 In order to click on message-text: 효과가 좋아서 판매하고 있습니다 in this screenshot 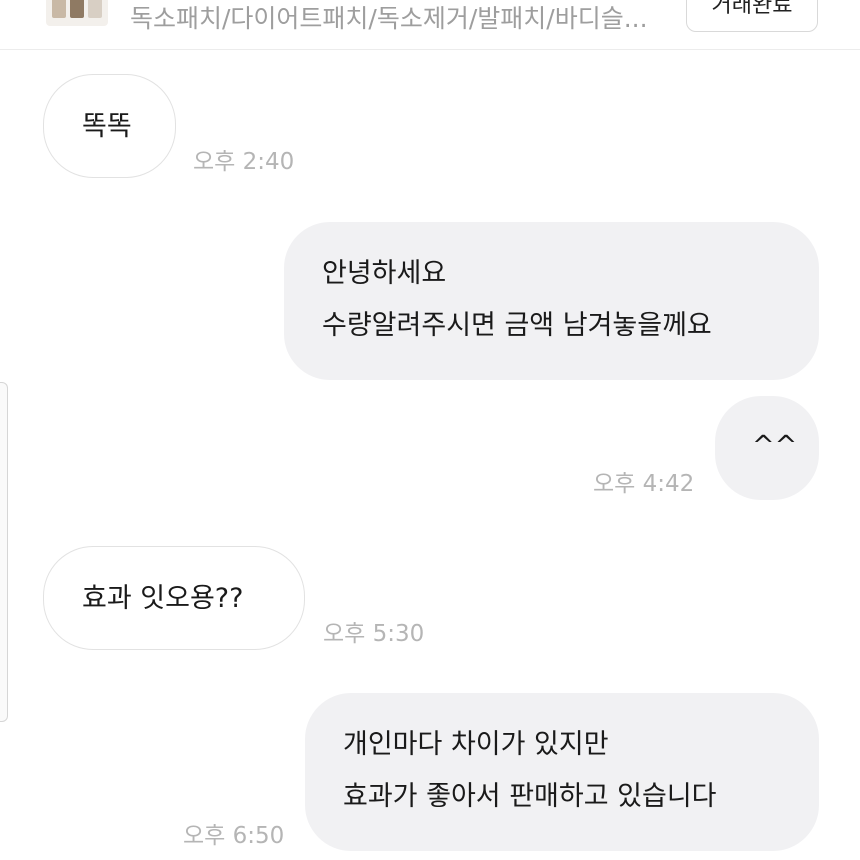, I will do `click(530, 796)`.